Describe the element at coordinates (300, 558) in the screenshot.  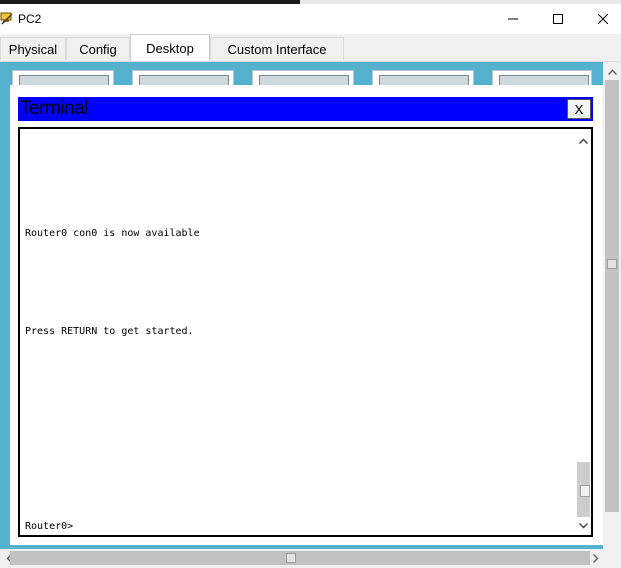
I see `horizontal-scroll-thumb` at that location.